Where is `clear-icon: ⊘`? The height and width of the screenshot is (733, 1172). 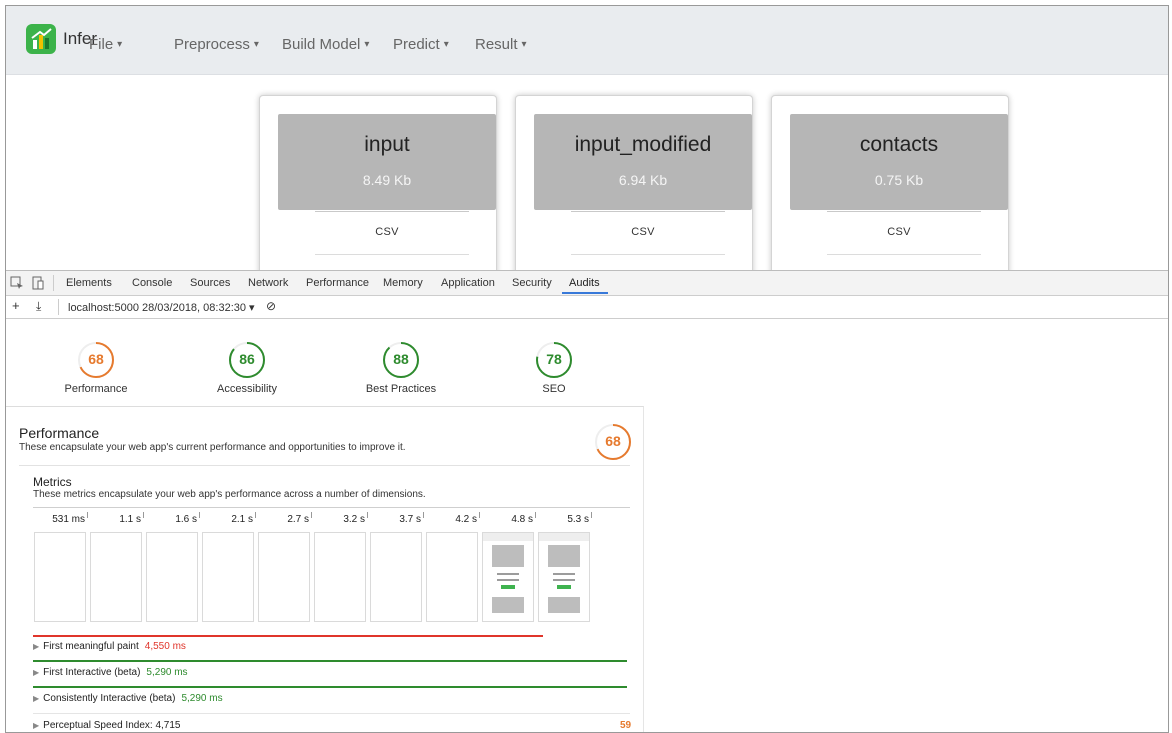
clear-icon: ⊘ is located at coordinates (271, 306).